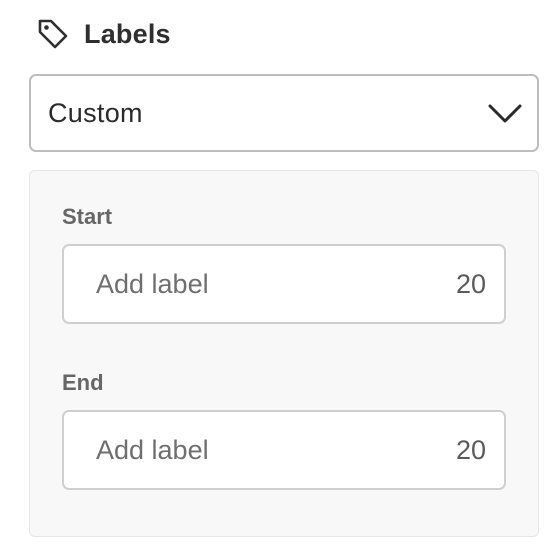 The image size is (558, 556). What do you see at coordinates (470, 283) in the screenshot?
I see `start-label-char-counter: 20` at bounding box center [470, 283].